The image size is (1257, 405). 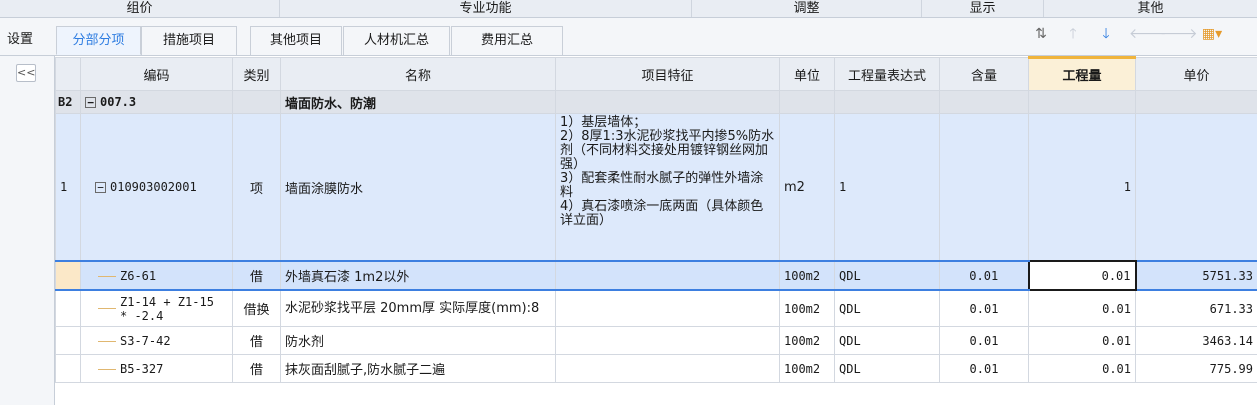 I want to click on section-qty-cell, so click(x=1082, y=102).